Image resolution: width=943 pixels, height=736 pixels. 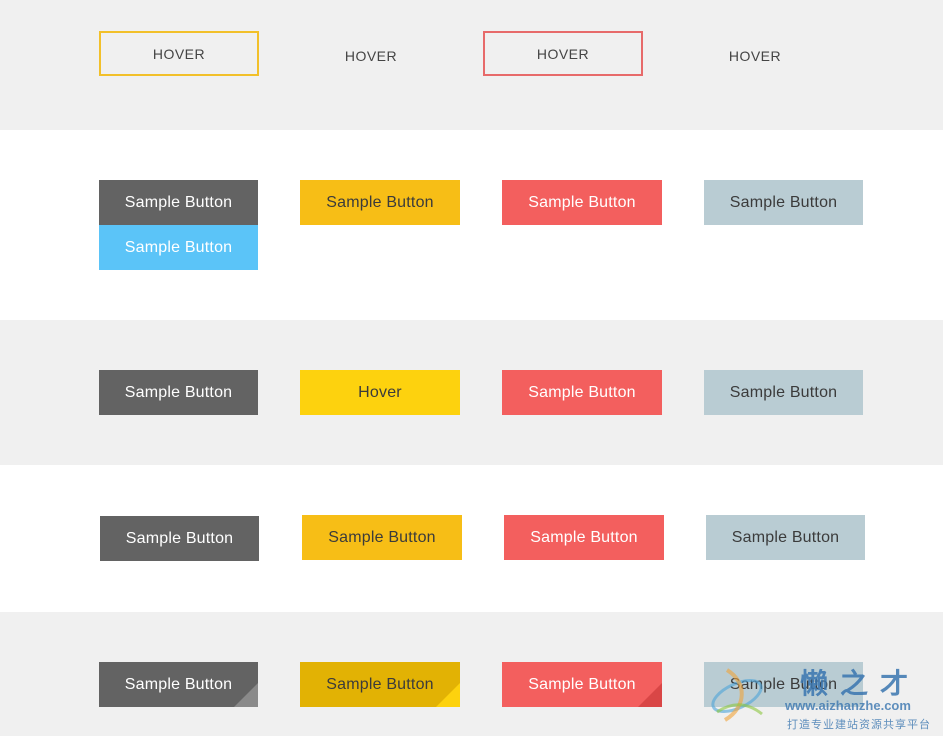 I want to click on hover-button-red-outline: HOVER, so click(x=563, y=53).